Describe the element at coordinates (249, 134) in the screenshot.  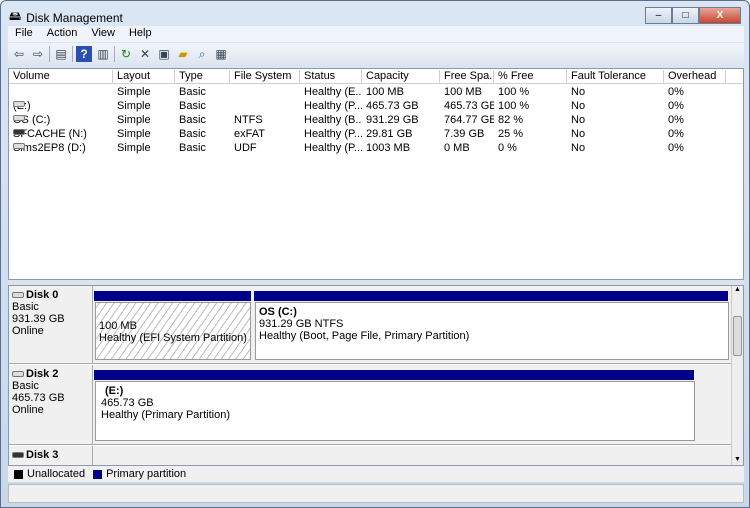
I see `table-cell: exFAT` at that location.